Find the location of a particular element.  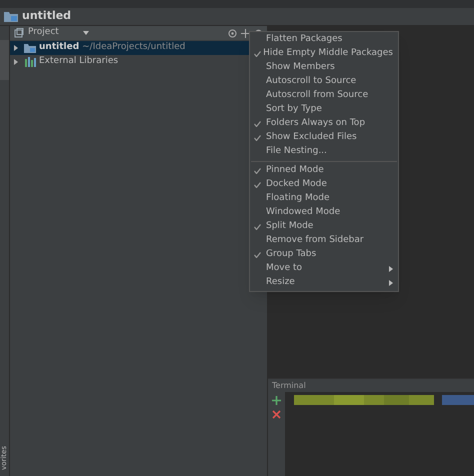

menu-item: Autoscroll to Source is located at coordinates (324, 82).